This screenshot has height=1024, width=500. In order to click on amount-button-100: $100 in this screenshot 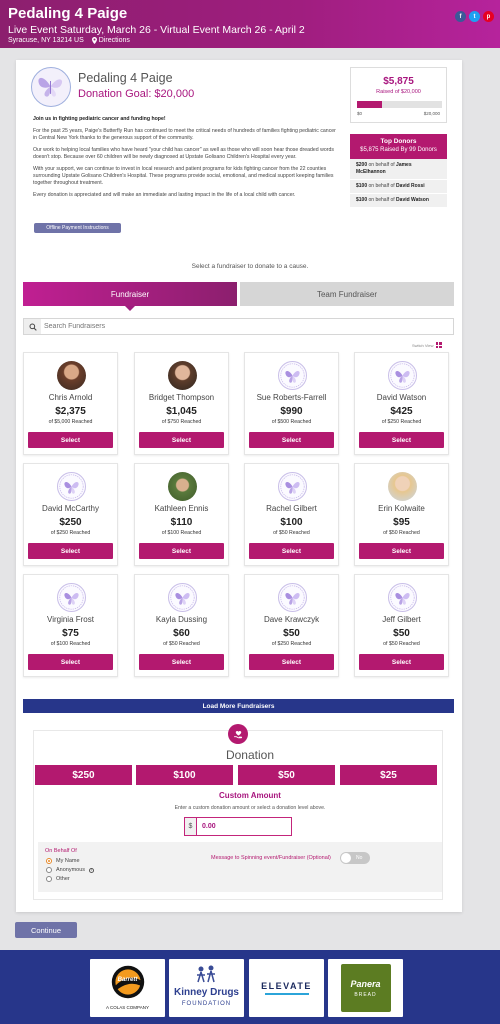, I will do `click(184, 775)`.